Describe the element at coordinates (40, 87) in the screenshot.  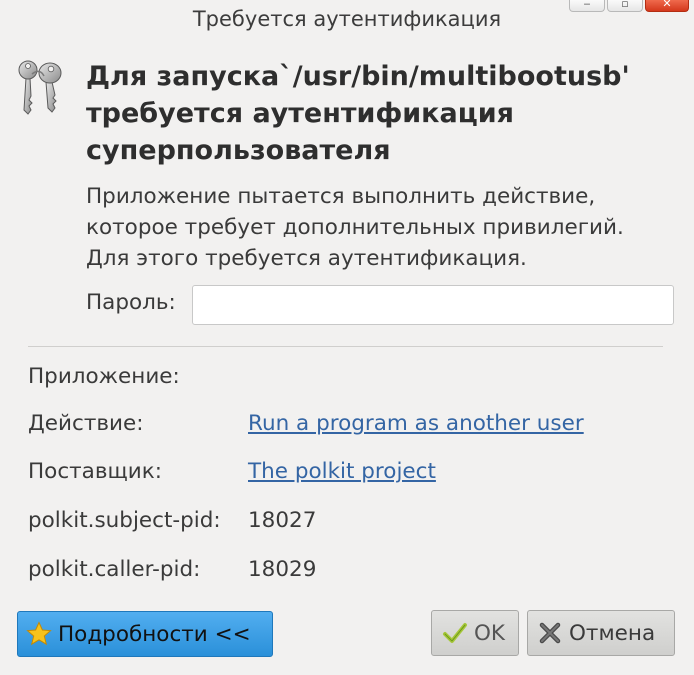
I see `keys-icon` at that location.